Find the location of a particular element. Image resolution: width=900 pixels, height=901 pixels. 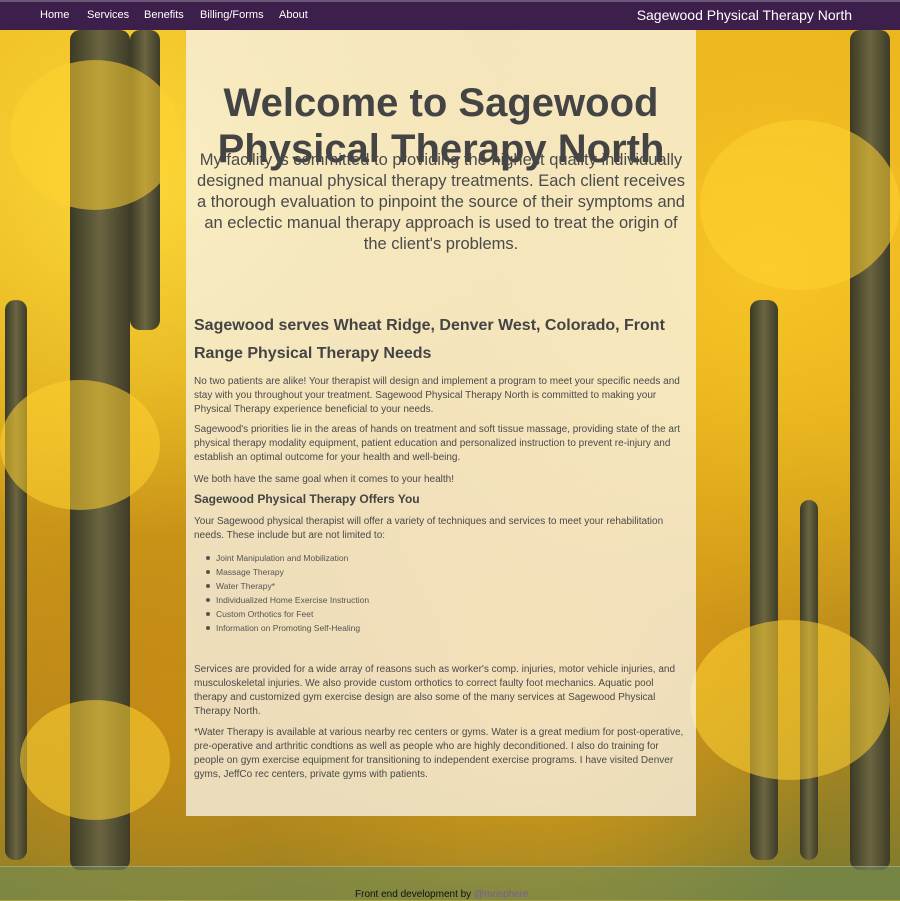

nav-services: Services is located at coordinates (108, 15).